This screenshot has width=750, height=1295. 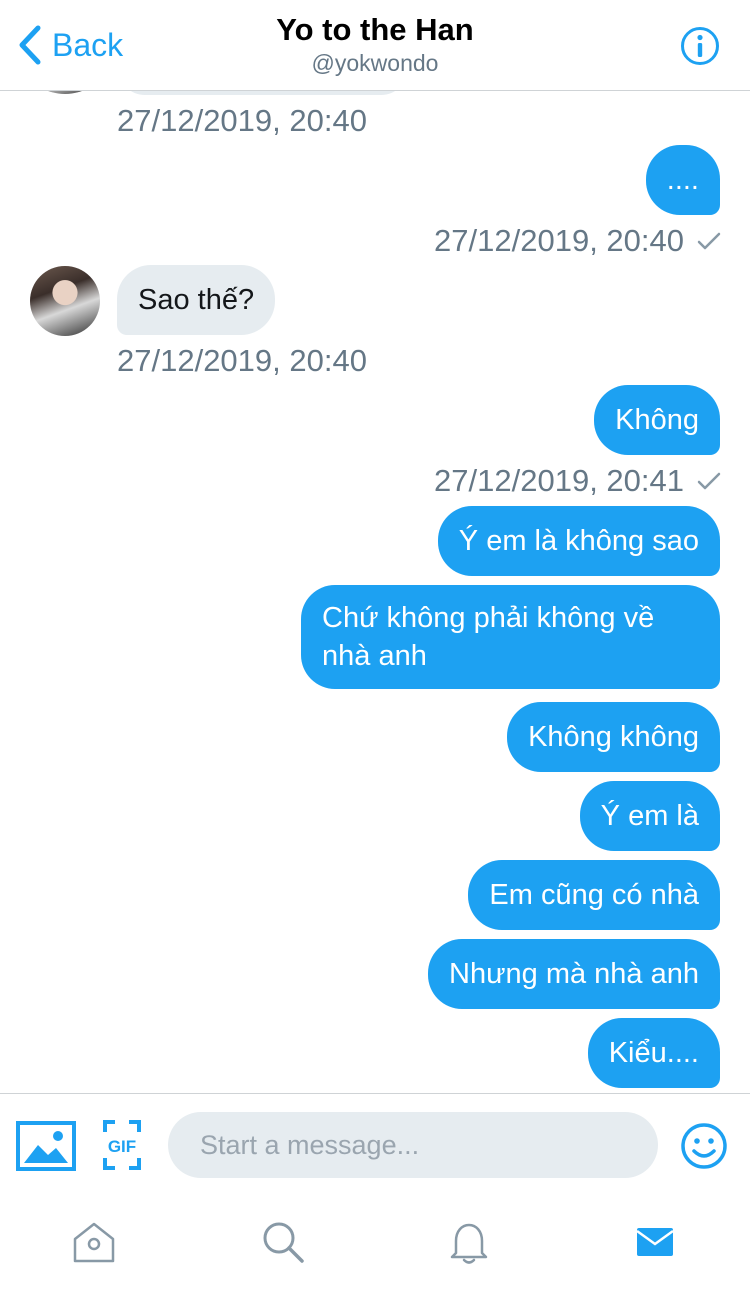 I want to click on message-bubble-outgoing: Chứ không phải không về nhà anh, so click(x=510, y=637).